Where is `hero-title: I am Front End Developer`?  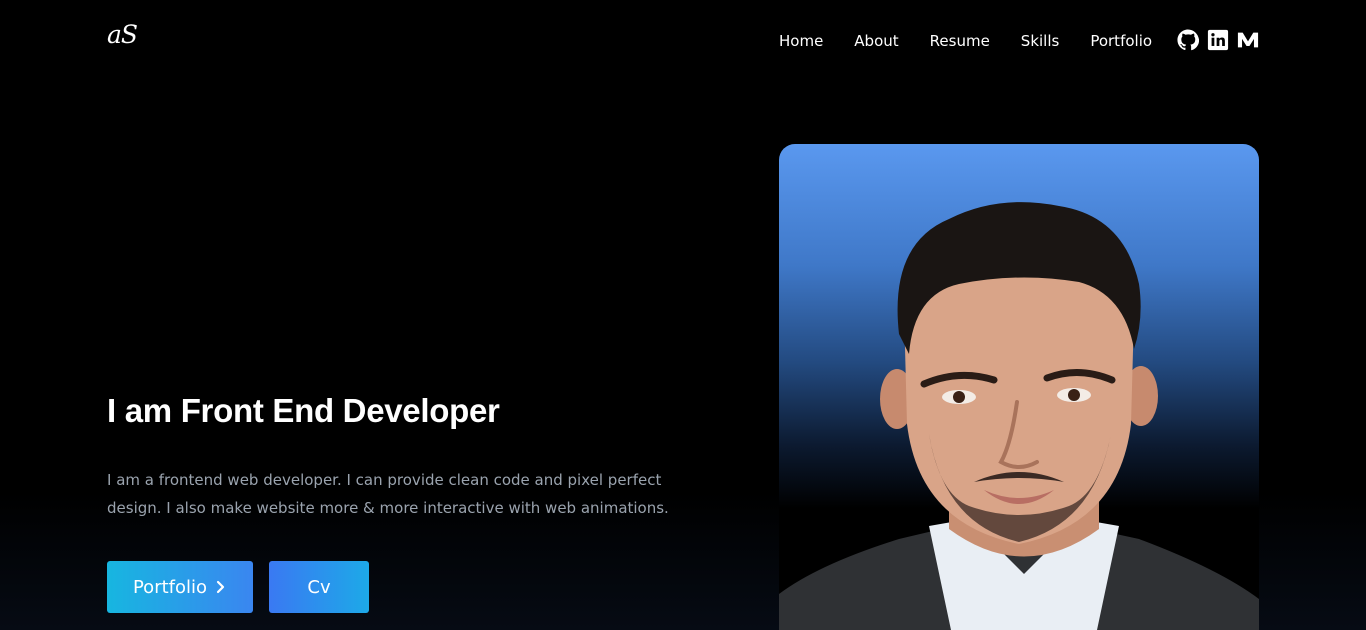
hero-title: I am Front End Developer is located at coordinates (303, 410).